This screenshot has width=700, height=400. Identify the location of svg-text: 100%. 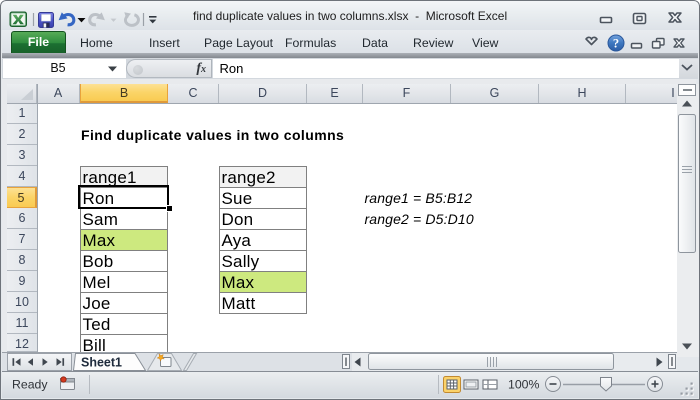
(524, 385).